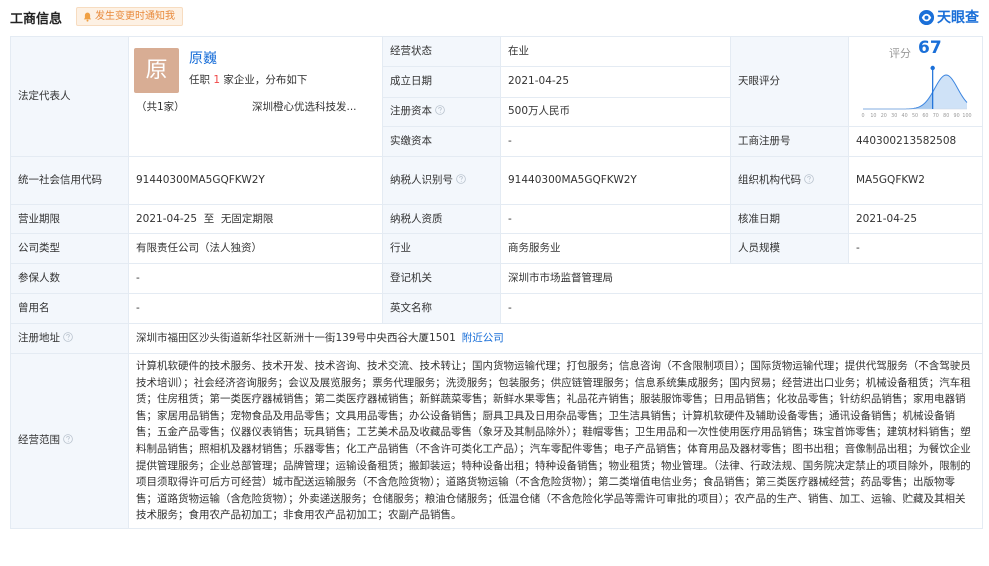 The height and width of the screenshot is (566, 989). I want to click on tick-label-0: 0, so click(862, 116).